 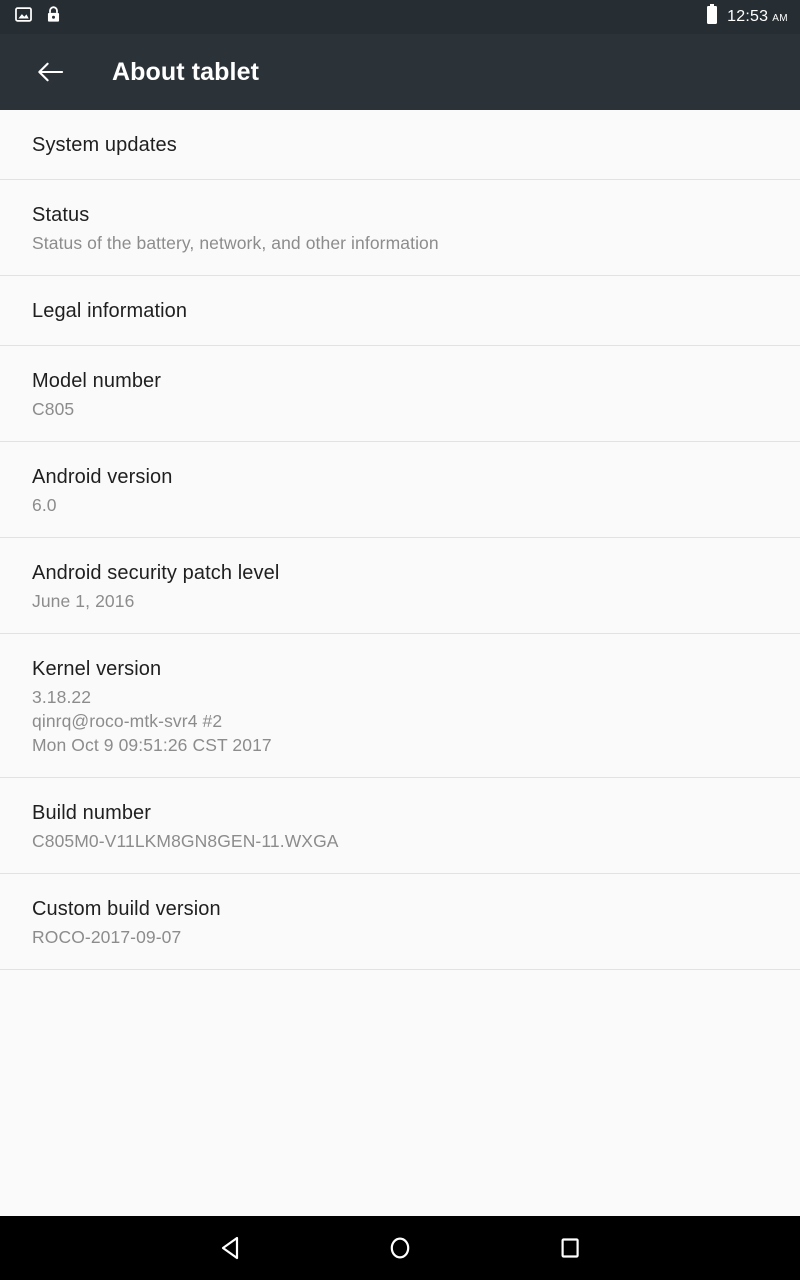 What do you see at coordinates (400, 72) in the screenshot?
I see `app-bar: About tablet` at bounding box center [400, 72].